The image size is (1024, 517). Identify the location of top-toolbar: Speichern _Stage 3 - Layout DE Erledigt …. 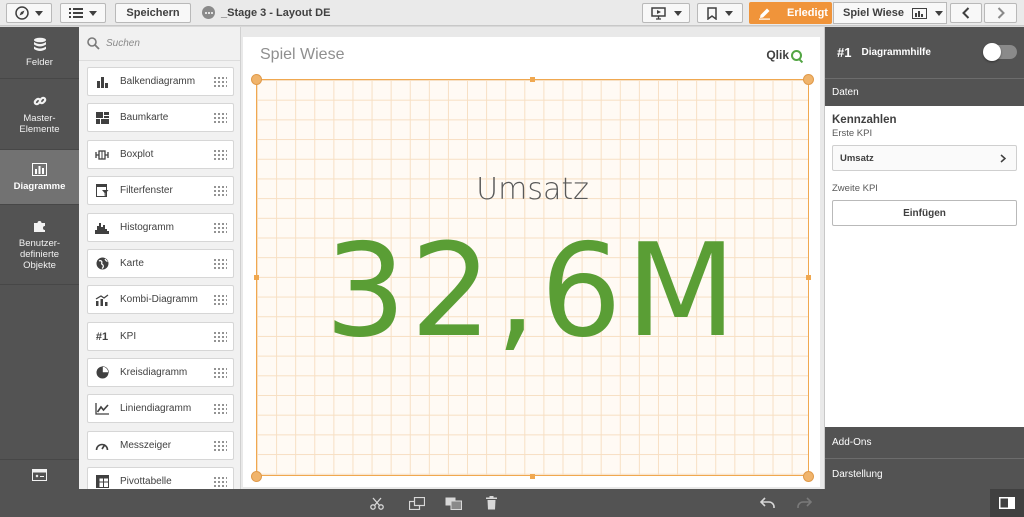
(512, 13).